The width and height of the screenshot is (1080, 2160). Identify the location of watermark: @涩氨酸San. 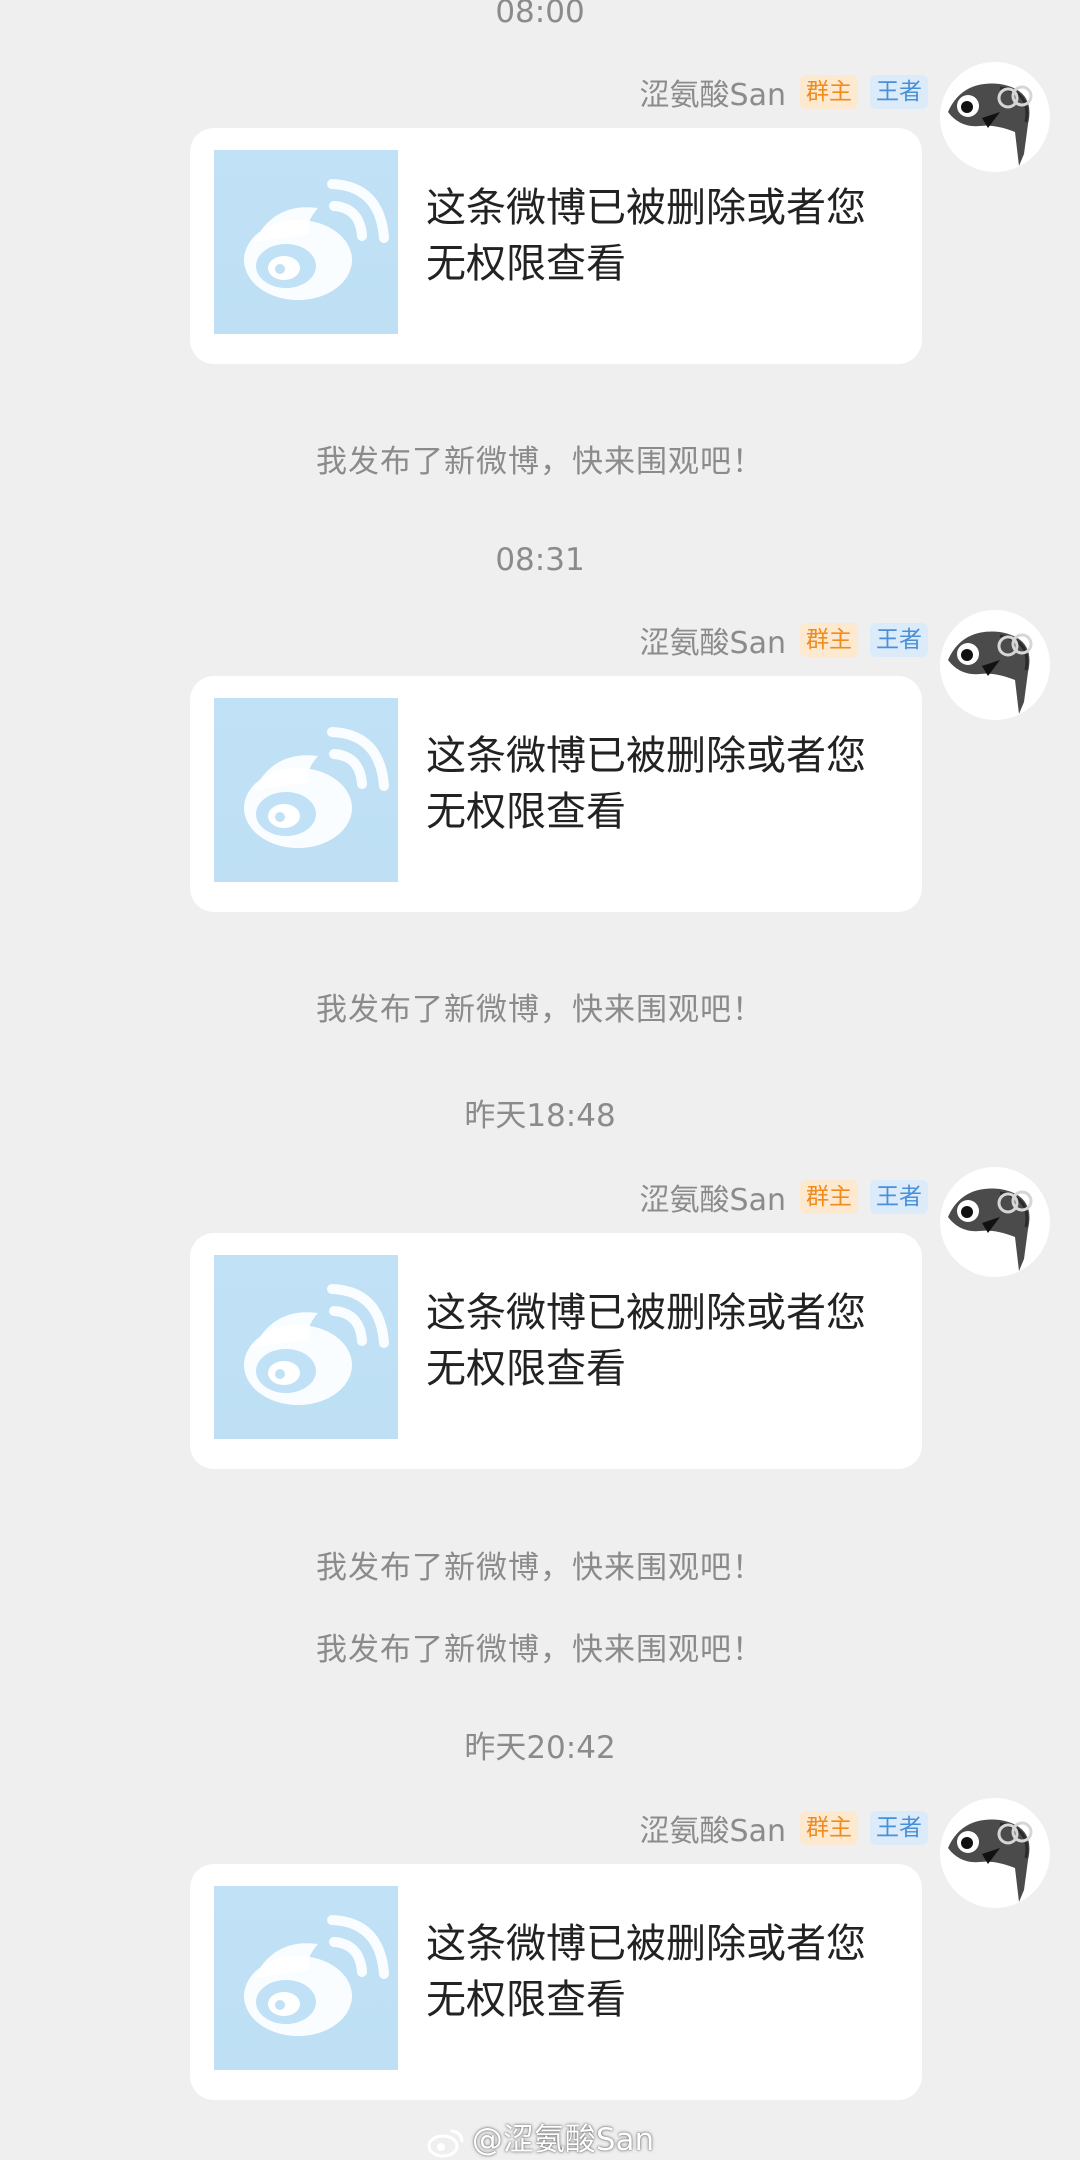
(540, 2136).